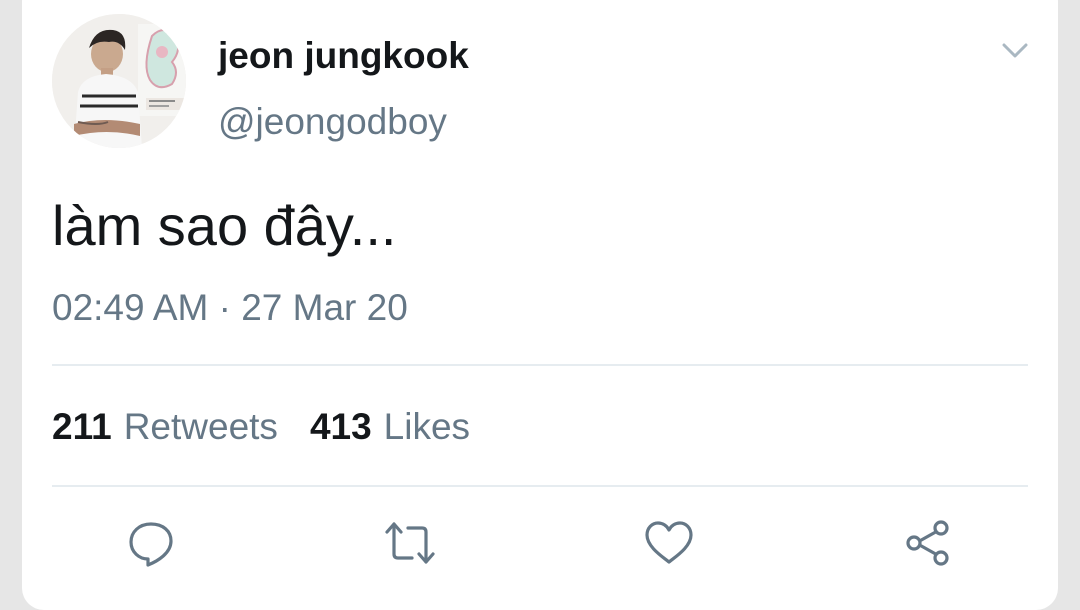 Image resolution: width=1080 pixels, height=610 pixels. I want to click on reply-button, so click(151, 543).